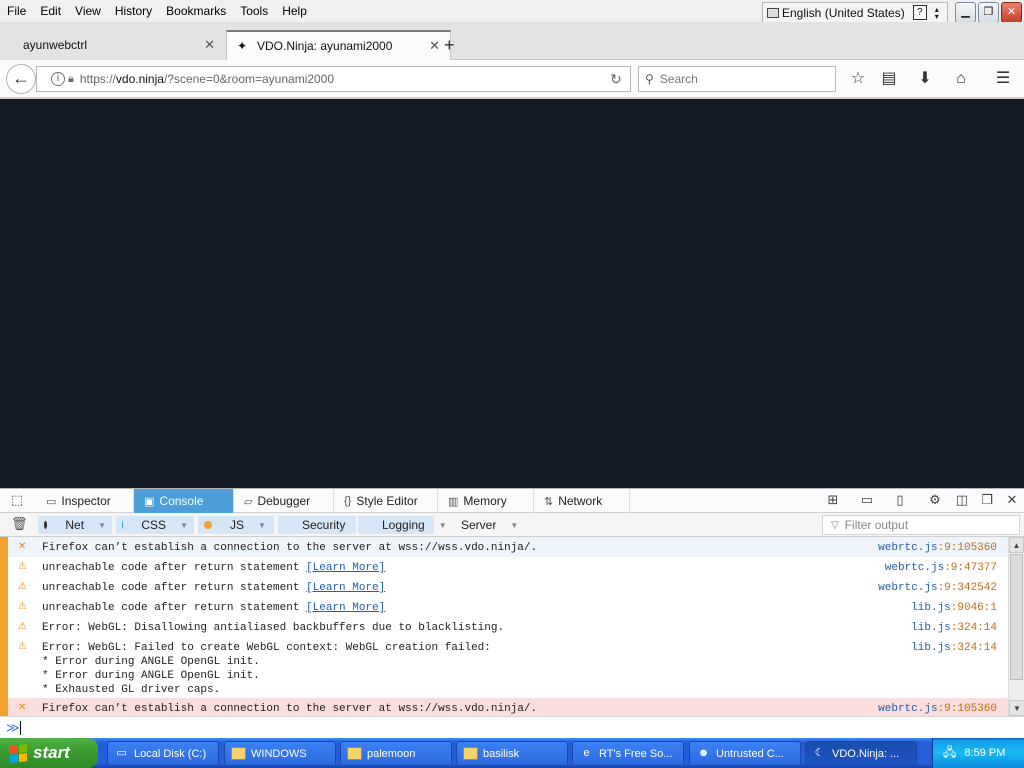 The width and height of the screenshot is (1024, 768). What do you see at coordinates (16, 11) in the screenshot?
I see `menu-file: File` at bounding box center [16, 11].